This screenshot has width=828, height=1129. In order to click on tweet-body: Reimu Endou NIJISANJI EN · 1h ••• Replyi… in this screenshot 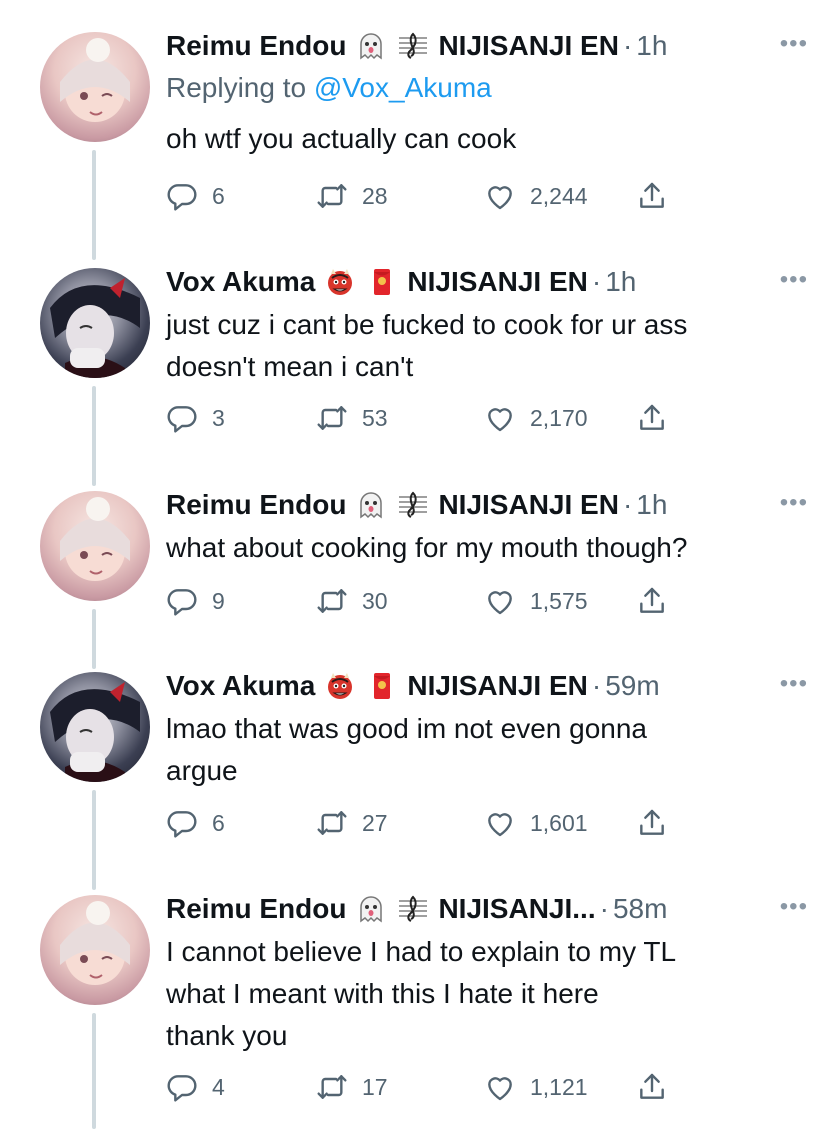, I will do `click(487, 93)`.